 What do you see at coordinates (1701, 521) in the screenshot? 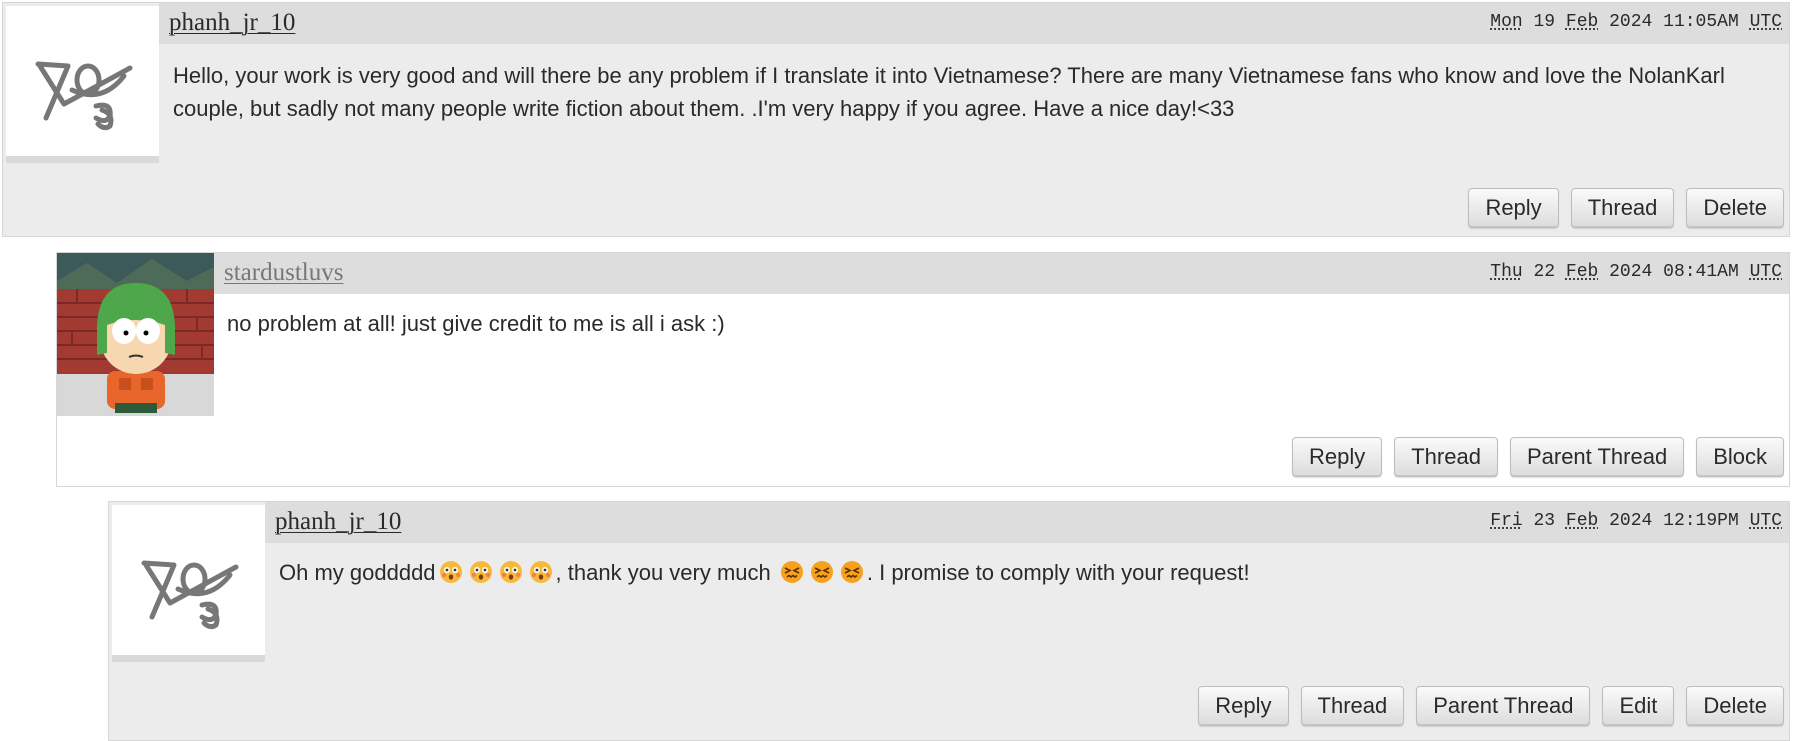
I see `comment-3-time: 12:19PM` at bounding box center [1701, 521].